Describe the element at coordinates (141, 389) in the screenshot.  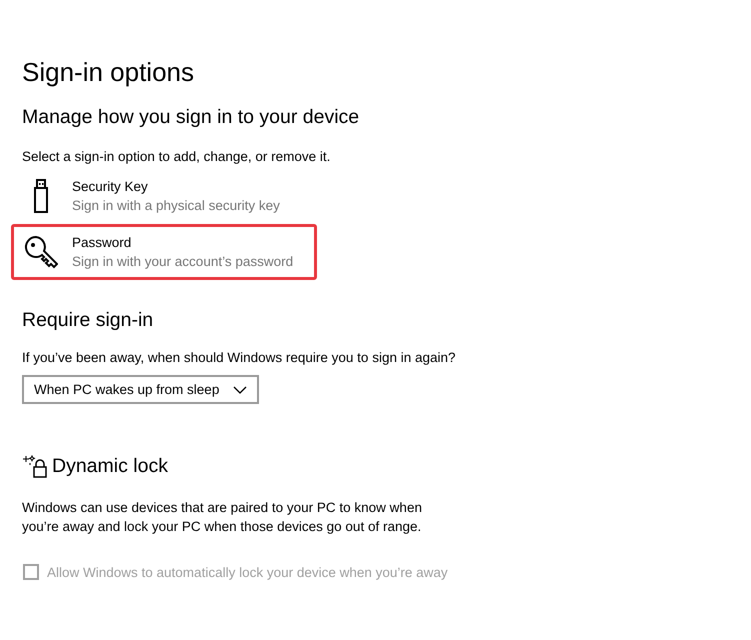
I see `sign-in-dropdown: When PC wakes up from sleep` at that location.